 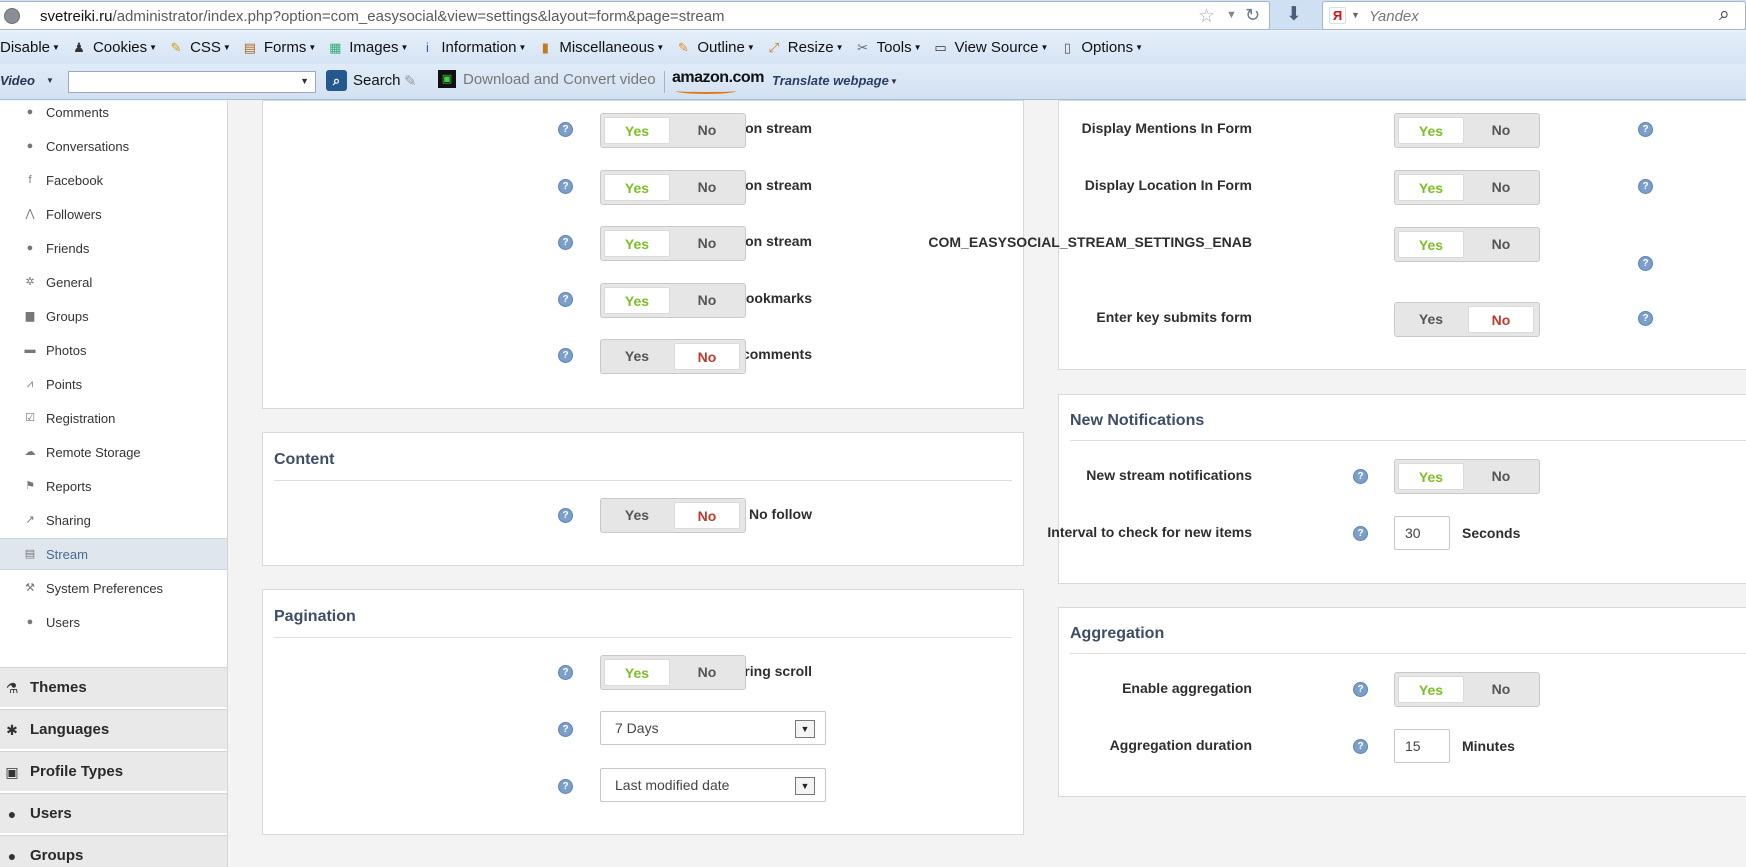 What do you see at coordinates (113, 316) in the screenshot?
I see `sidebar-item-groups: ▆ Groups` at bounding box center [113, 316].